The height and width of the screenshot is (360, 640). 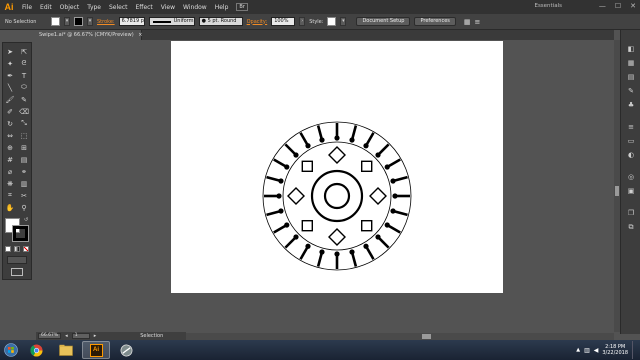 What do you see at coordinates (10, 63) in the screenshot?
I see `magic-wand-tool-icon: ✦` at bounding box center [10, 63].